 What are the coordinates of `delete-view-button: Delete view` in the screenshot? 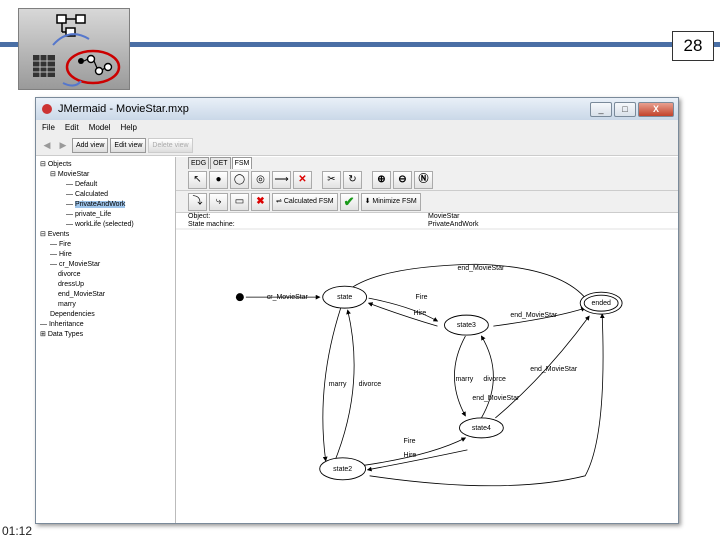 It's located at (170, 145).